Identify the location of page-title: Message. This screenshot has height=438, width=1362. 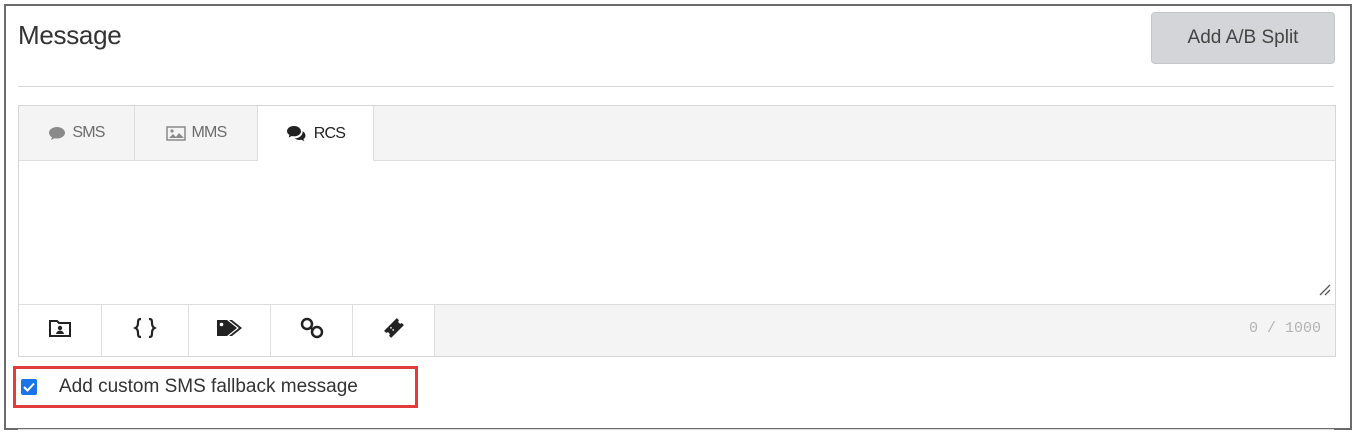
(70, 35).